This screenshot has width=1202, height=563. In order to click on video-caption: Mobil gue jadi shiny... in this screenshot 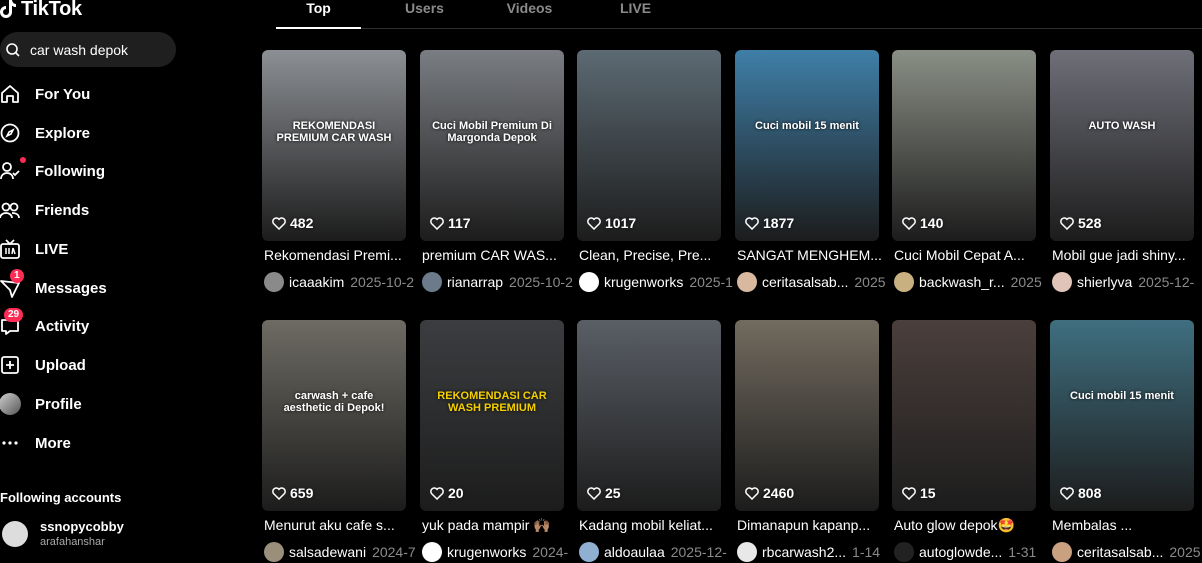, I will do `click(1124, 255)`.